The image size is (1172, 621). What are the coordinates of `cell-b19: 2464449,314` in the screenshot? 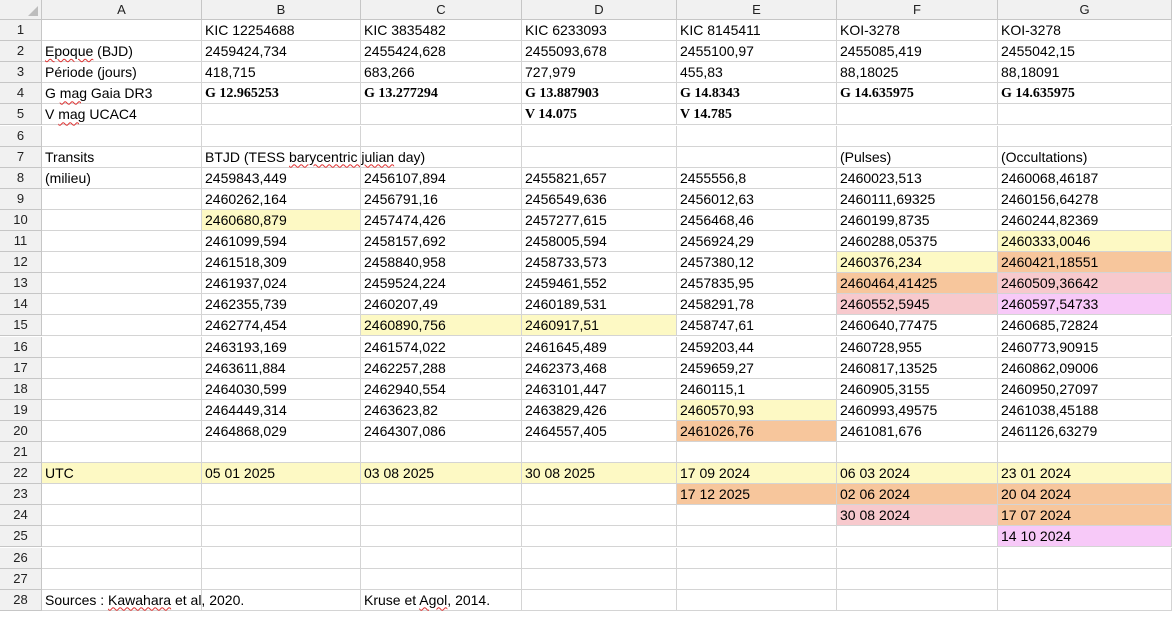 It's located at (281, 410).